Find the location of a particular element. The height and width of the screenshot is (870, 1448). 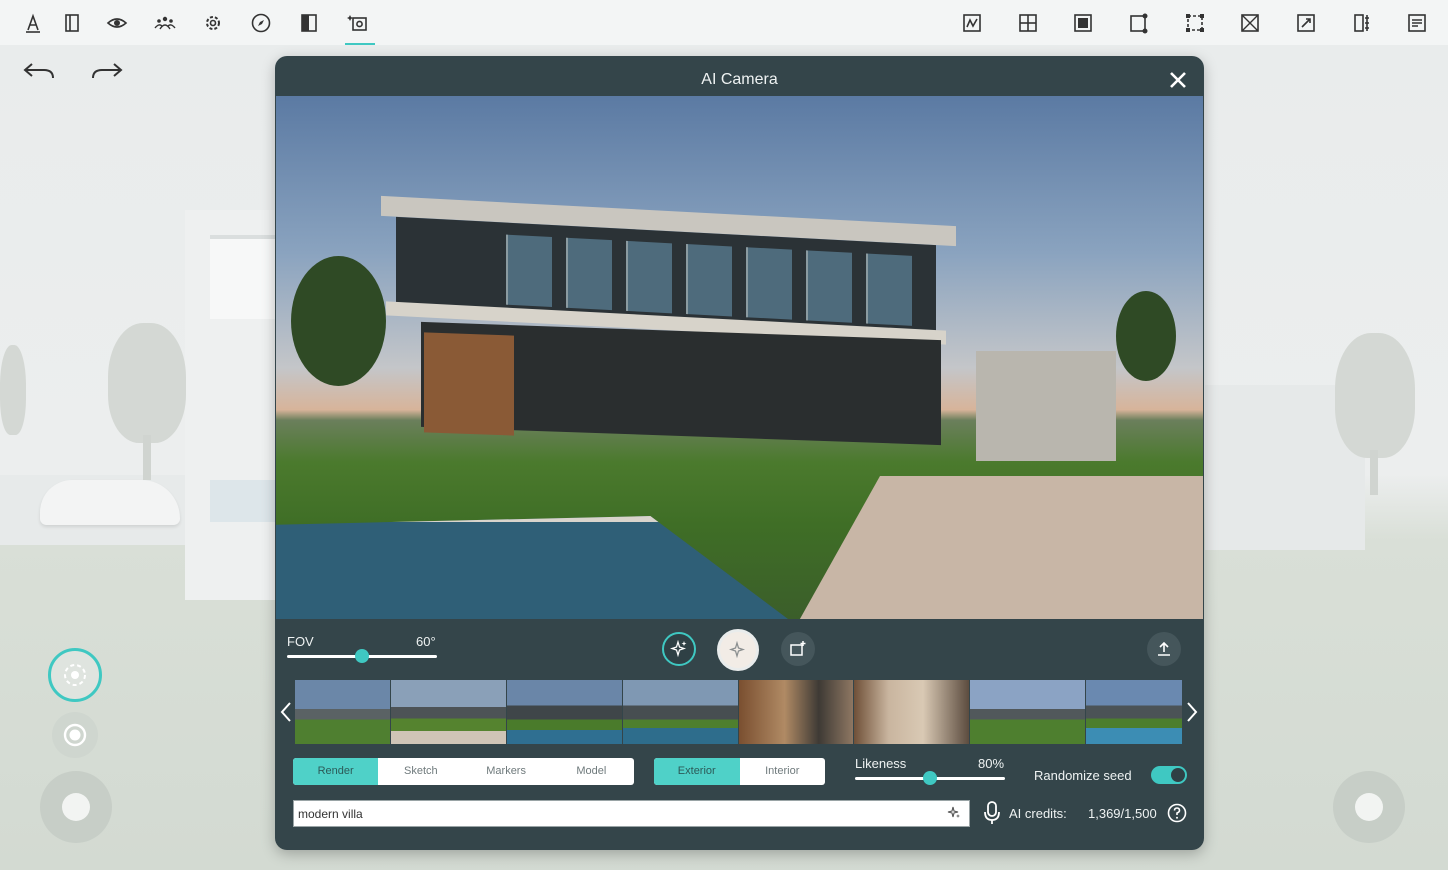

upload-icon is located at coordinates (1164, 648).